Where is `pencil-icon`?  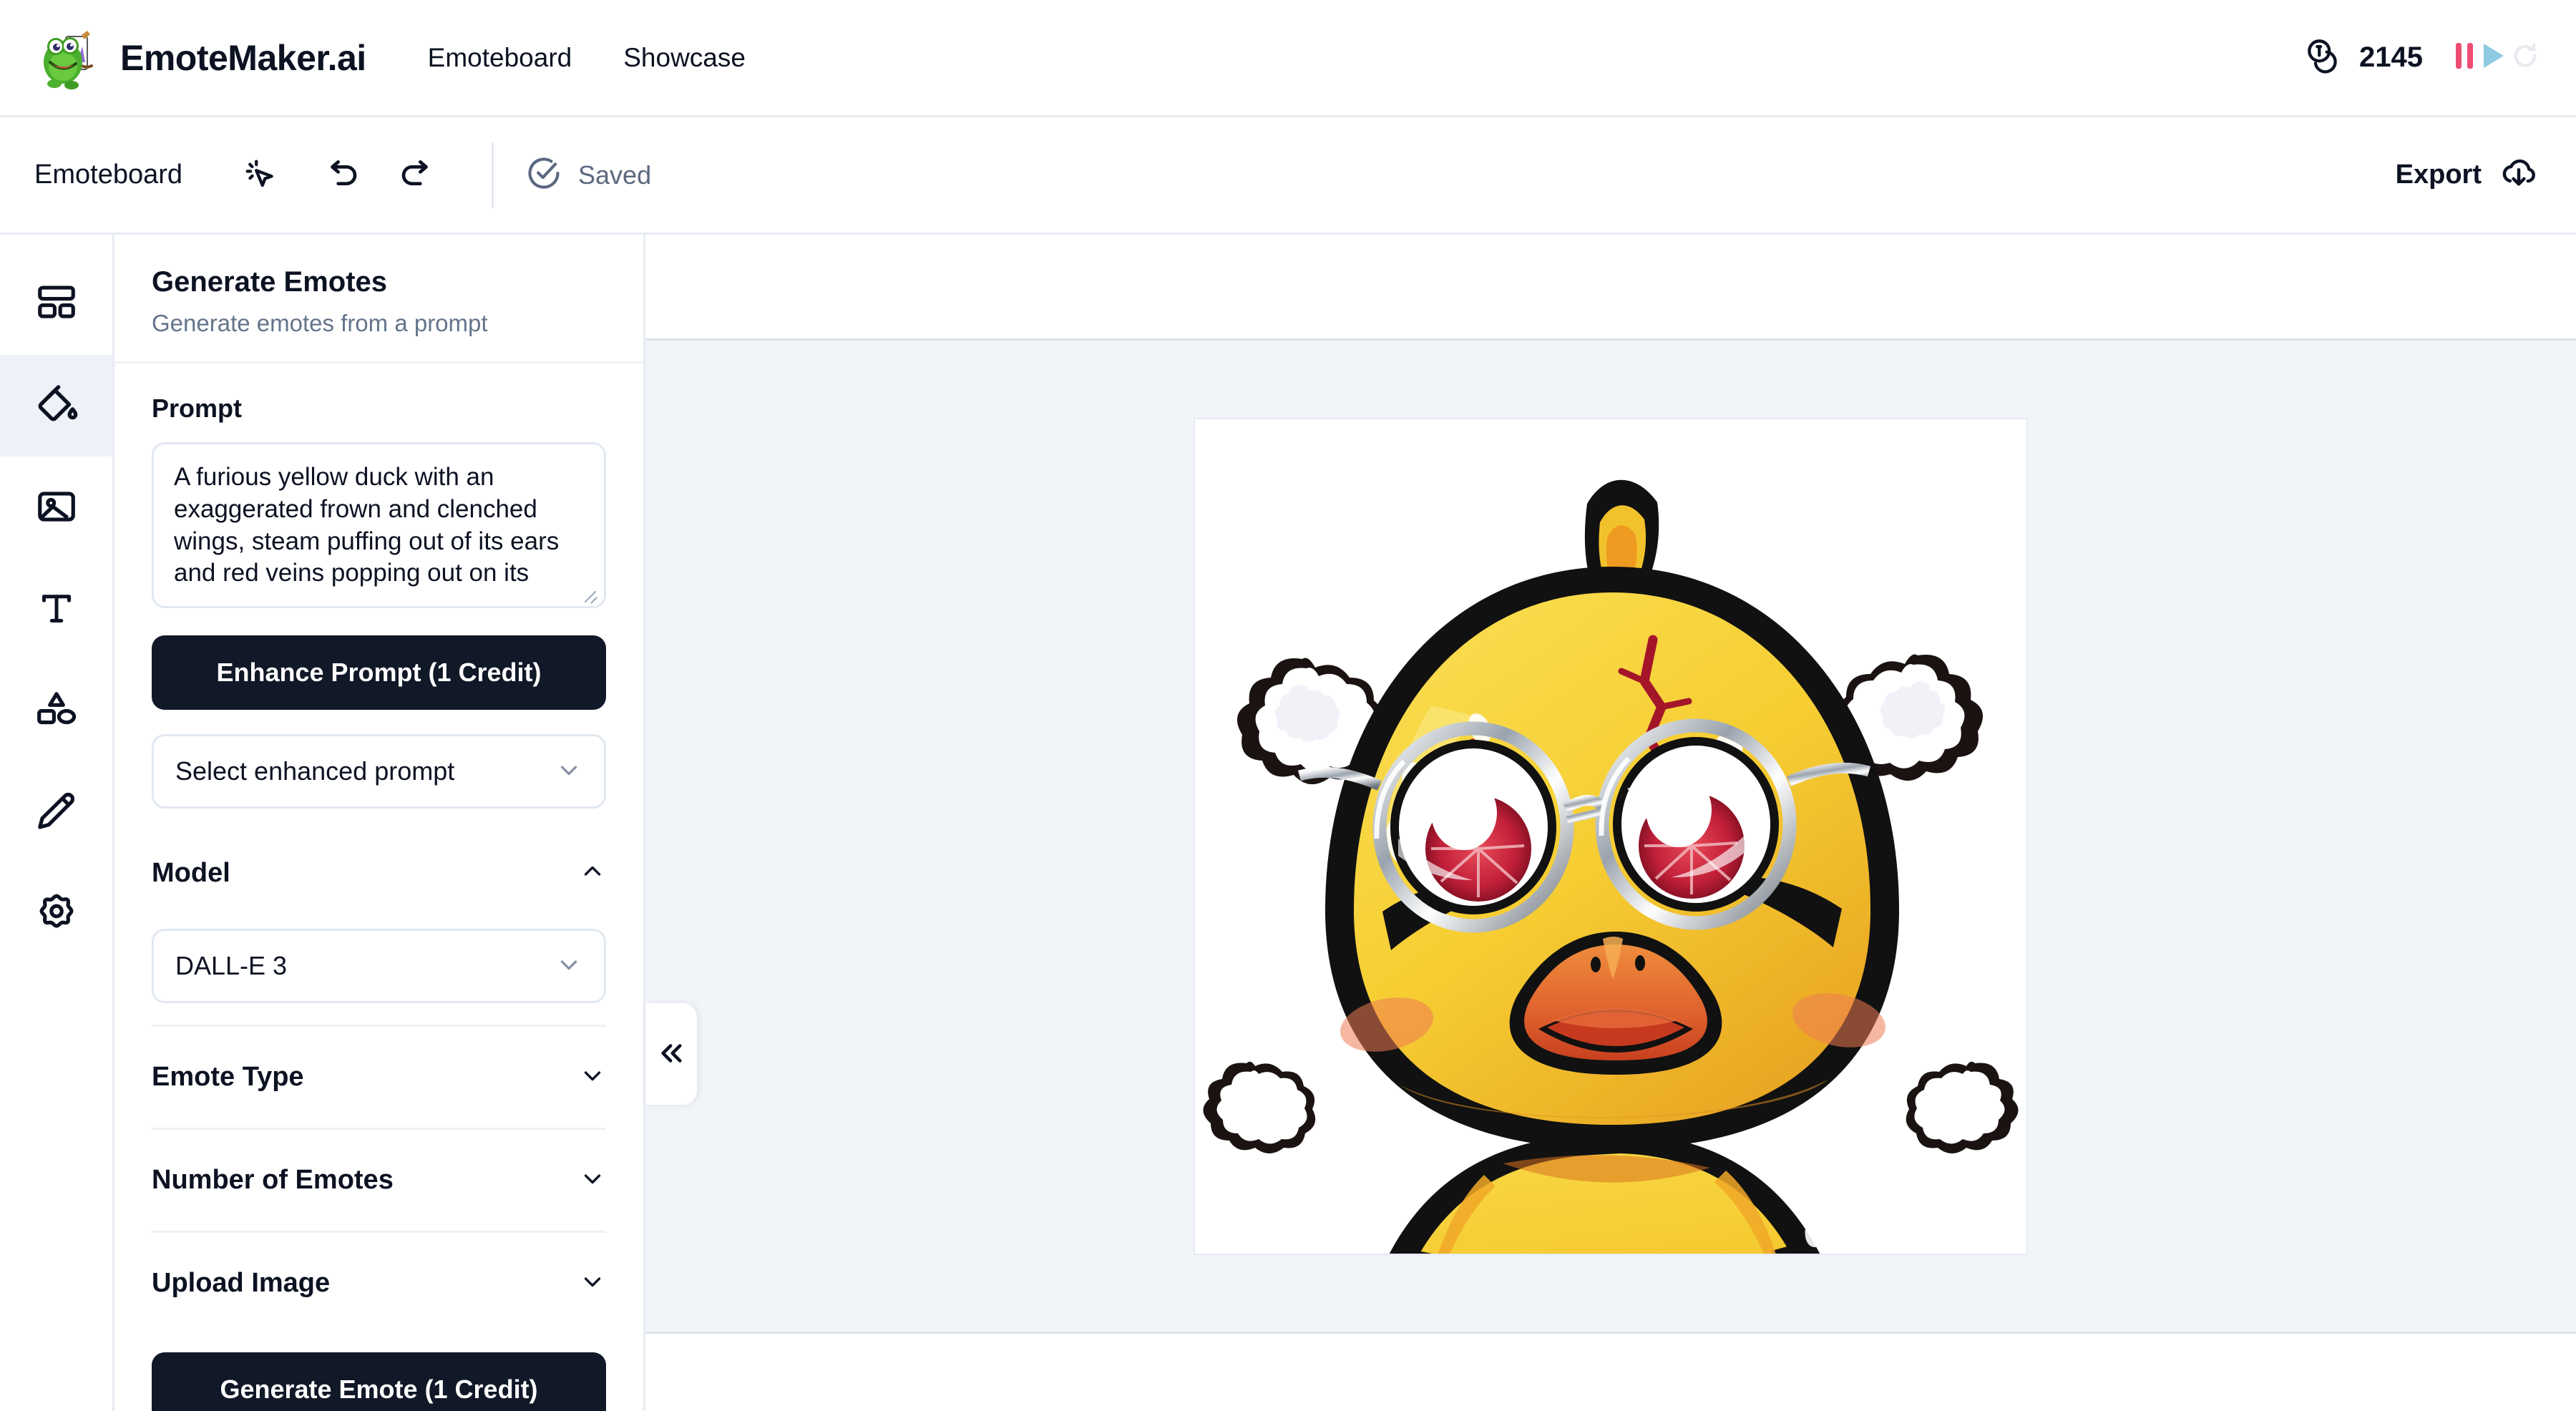 pencil-icon is located at coordinates (56, 813).